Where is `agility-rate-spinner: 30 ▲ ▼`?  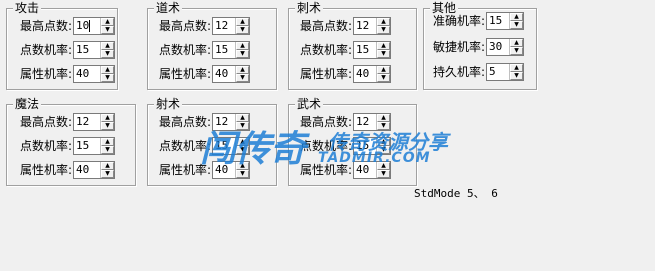
agility-rate-spinner: 30 ▲ ▼ is located at coordinates (505, 47).